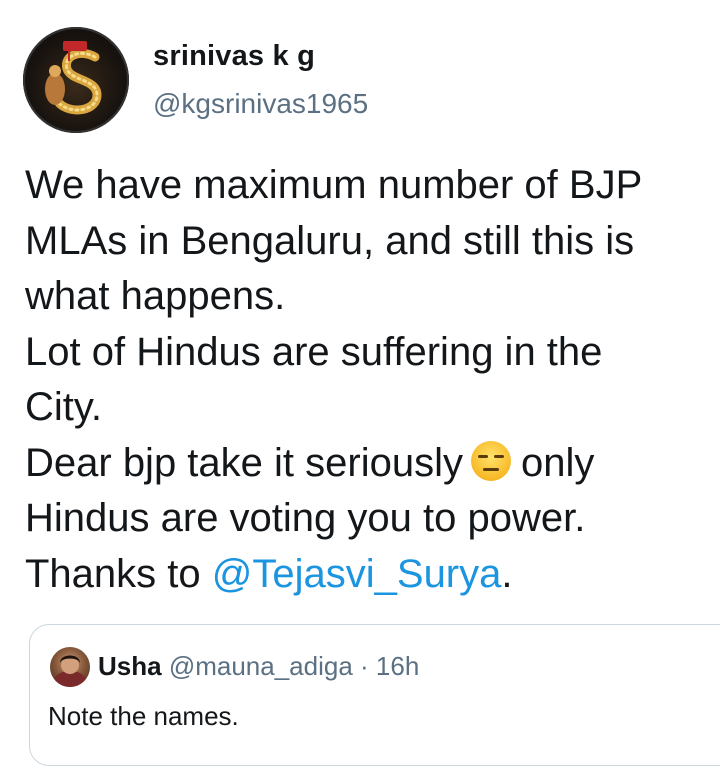 Image resolution: width=720 pixels, height=766 pixels. Describe the element at coordinates (155, 296) in the screenshot. I see `tweet-text-line: what happens.` at that location.